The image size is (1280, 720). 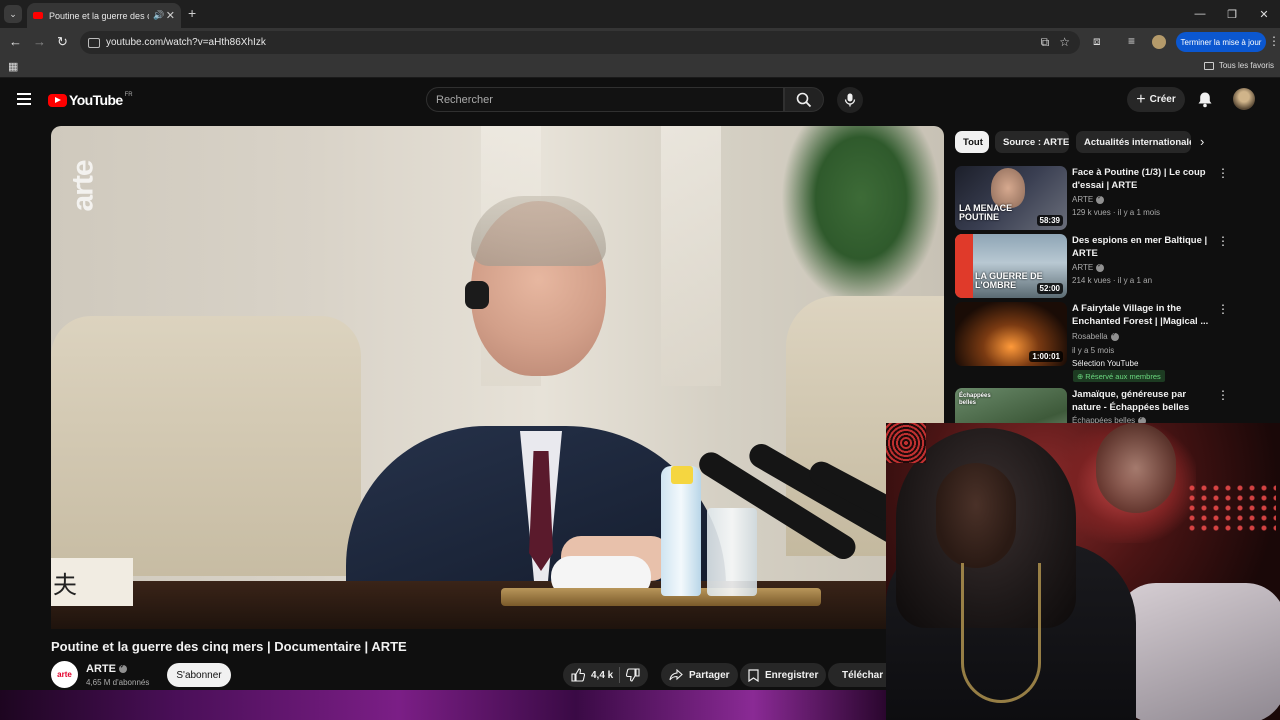 I want to click on streamer-face, so click(x=976, y=515).